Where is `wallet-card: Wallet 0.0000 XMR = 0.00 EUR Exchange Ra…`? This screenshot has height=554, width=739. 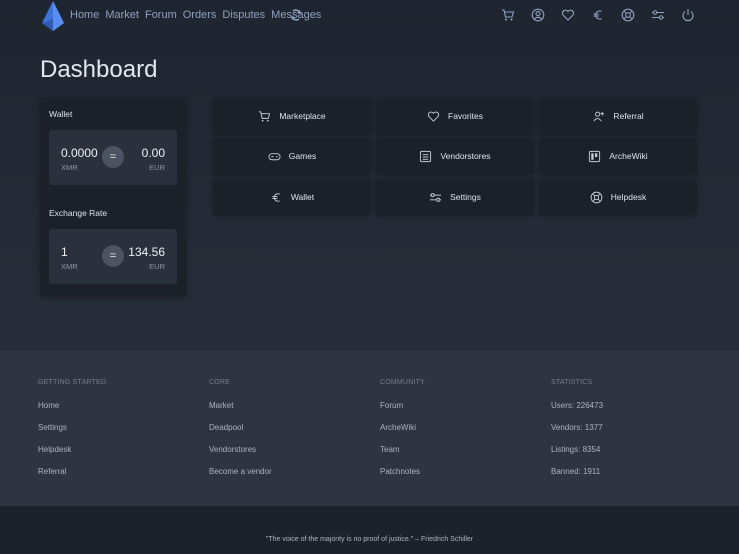
wallet-card: Wallet 0.0000 XMR = 0.00 EUR Exchange Ra… is located at coordinates (113, 196).